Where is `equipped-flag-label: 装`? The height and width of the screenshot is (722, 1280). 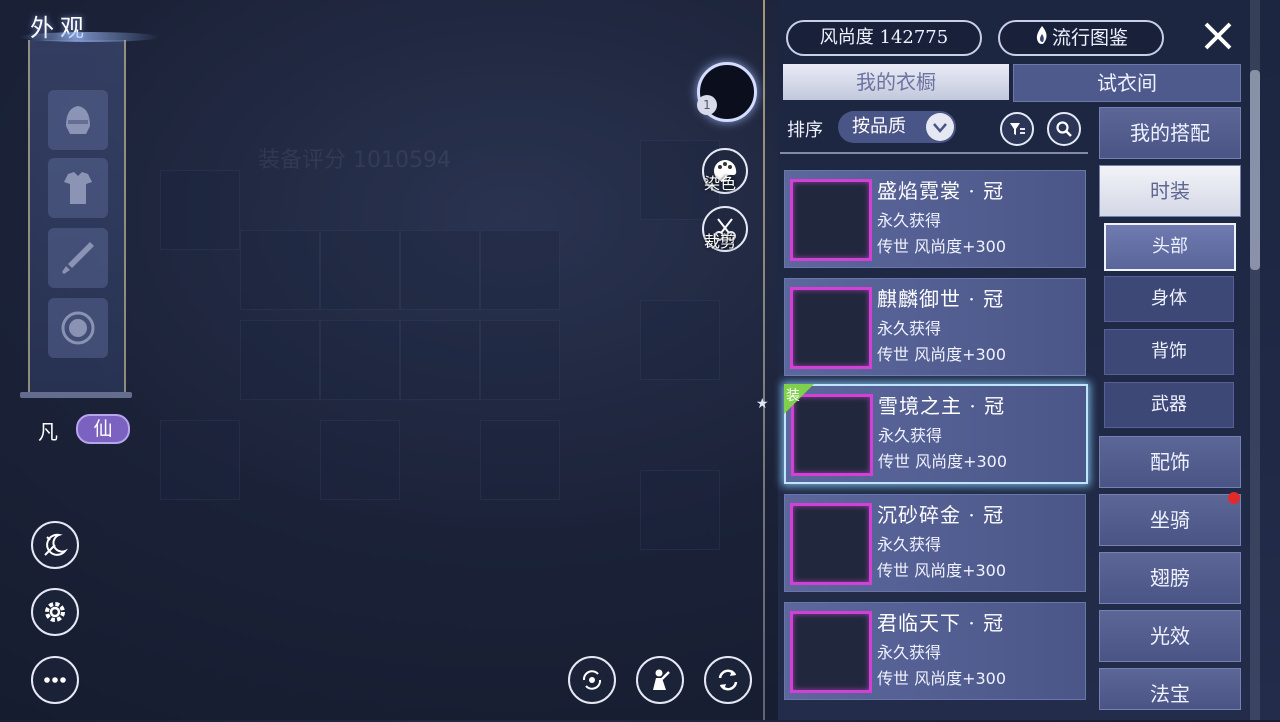 equipped-flag-label: 装 is located at coordinates (793, 396).